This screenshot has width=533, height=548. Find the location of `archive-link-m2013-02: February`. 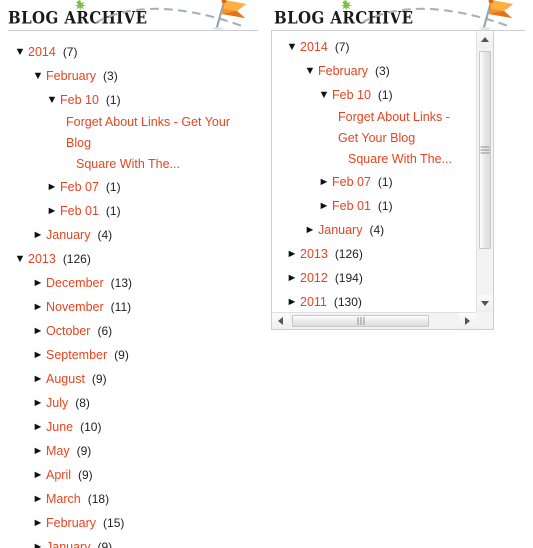

archive-link-m2013-02: February is located at coordinates (71, 523).